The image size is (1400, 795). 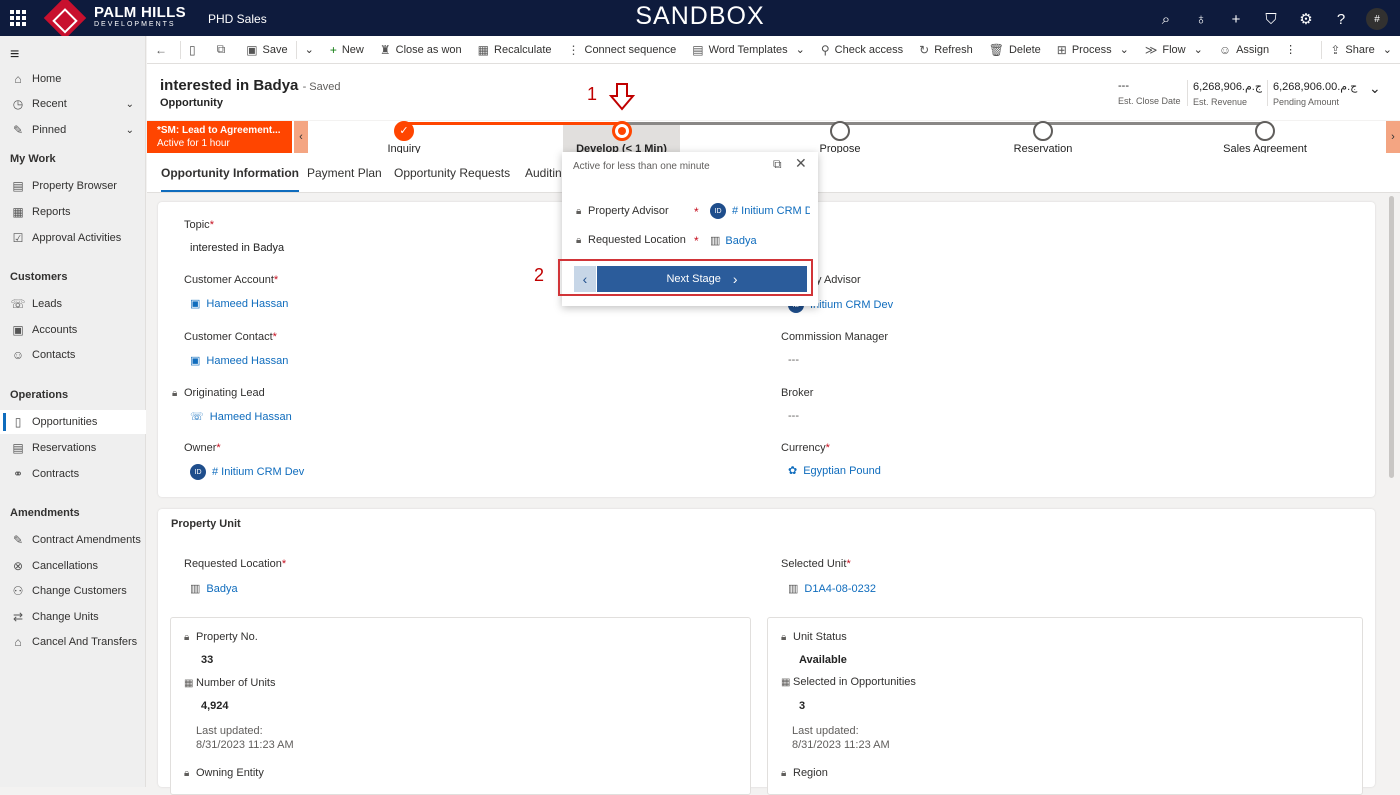 What do you see at coordinates (1043, 138) in the screenshot?
I see `stage-reservation: Reservation` at bounding box center [1043, 138].